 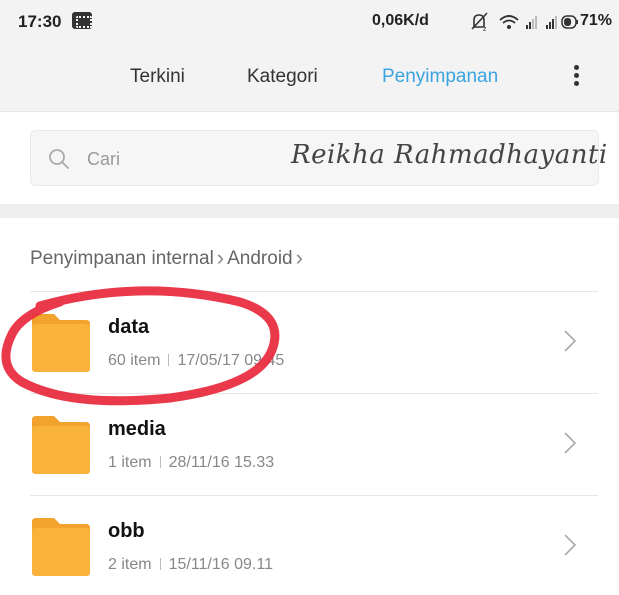 I want to click on modified-date: 28/11/16 15.33, so click(x=221, y=462).